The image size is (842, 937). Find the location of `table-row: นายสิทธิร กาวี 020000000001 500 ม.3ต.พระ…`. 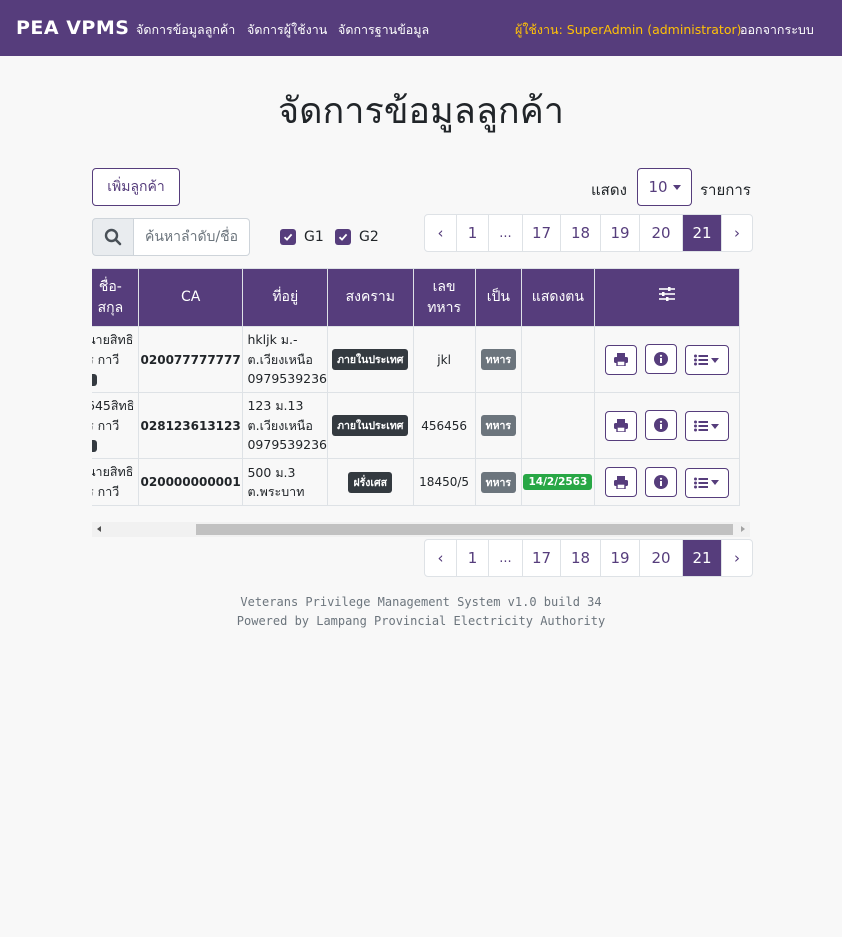

table-row: นายสิทธิร กาวี 020000000001 500 ม.3ต.พระ… is located at coordinates (416, 482).